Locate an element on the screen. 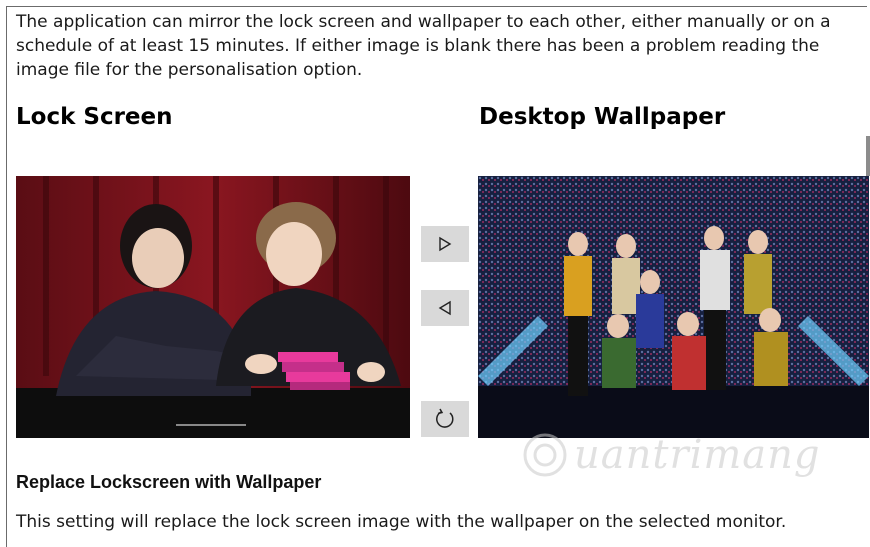  triangle-right-icon is located at coordinates (445, 244).